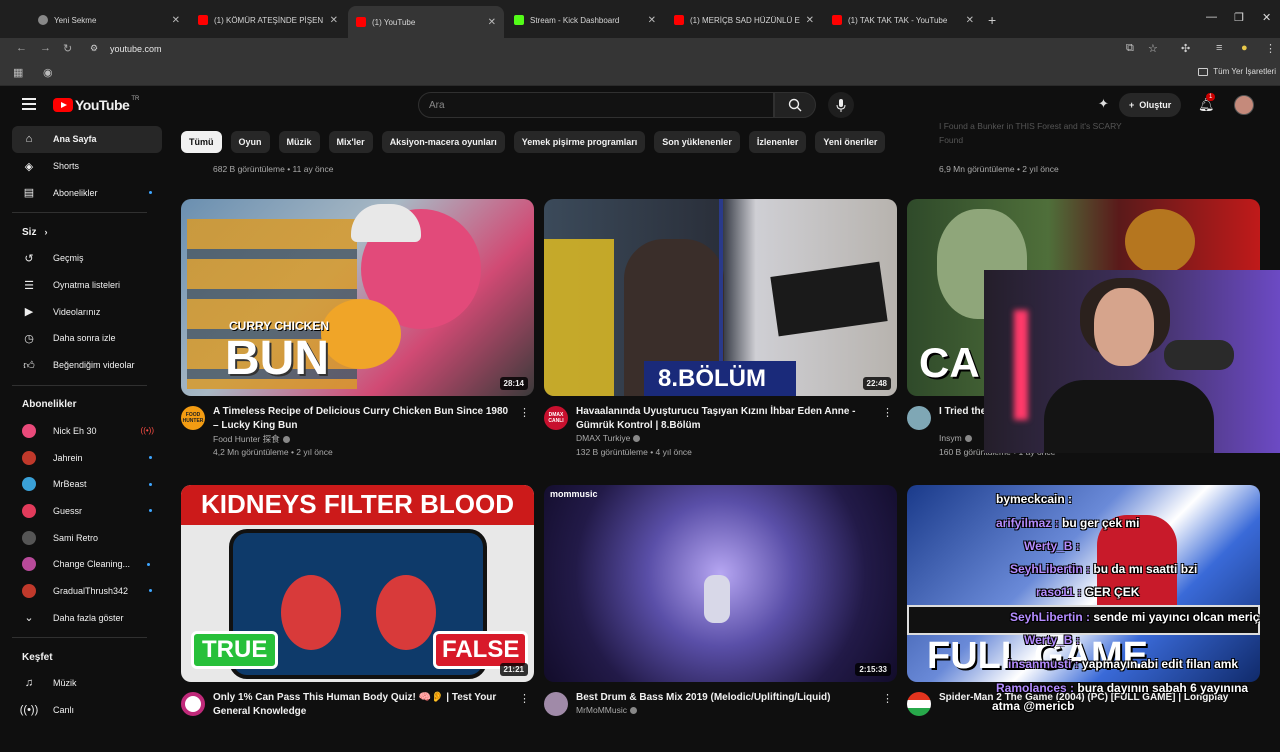  What do you see at coordinates (68, 510) in the screenshot?
I see `sidebar-item-label: Guessr` at bounding box center [68, 510].